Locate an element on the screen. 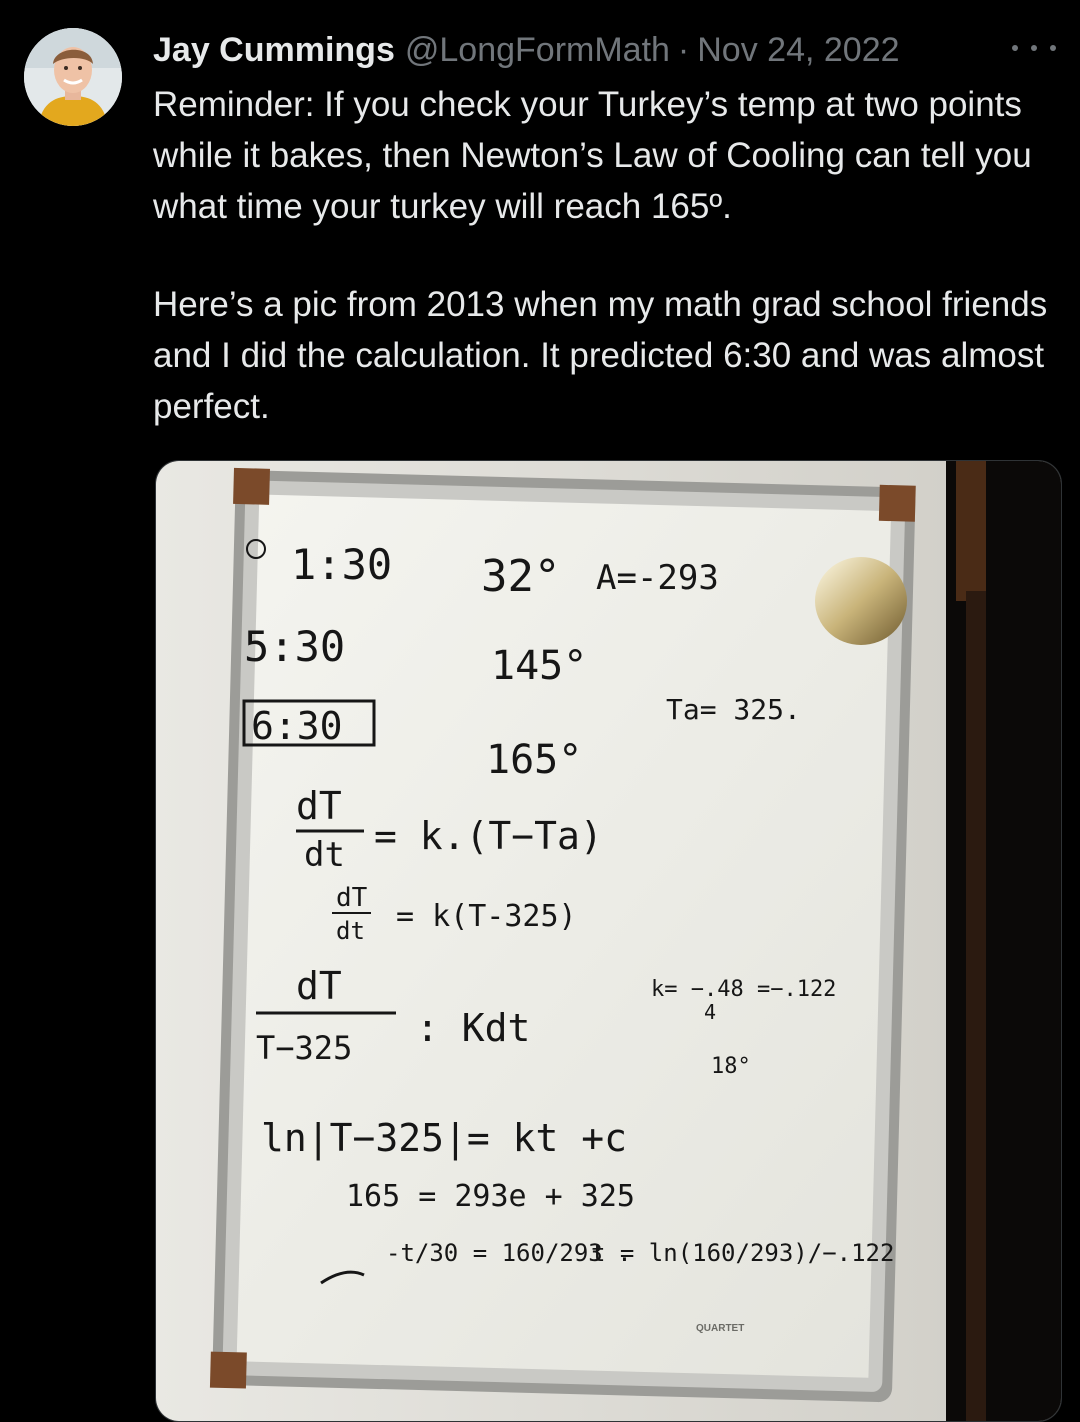 The width and height of the screenshot is (1080, 1422). avatar-photo is located at coordinates (73, 77).